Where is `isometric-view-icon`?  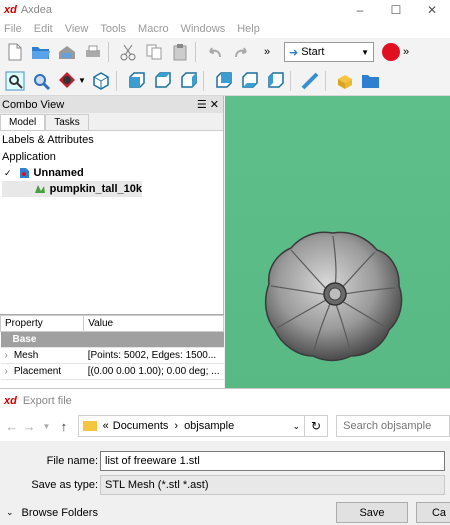
isometric-view-icon is located at coordinates (101, 81).